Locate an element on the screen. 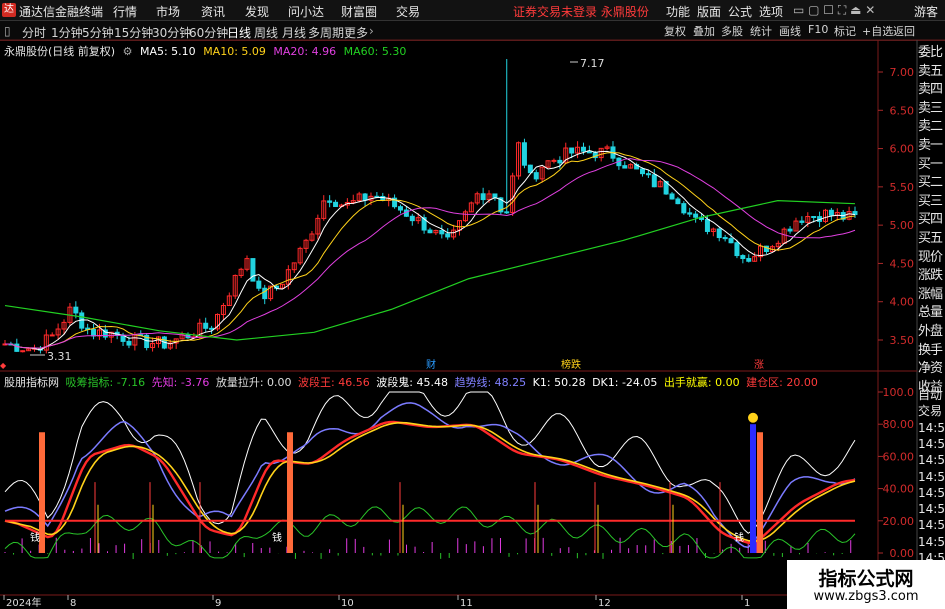  quote-row-14: 总量 is located at coordinates (931, 313).